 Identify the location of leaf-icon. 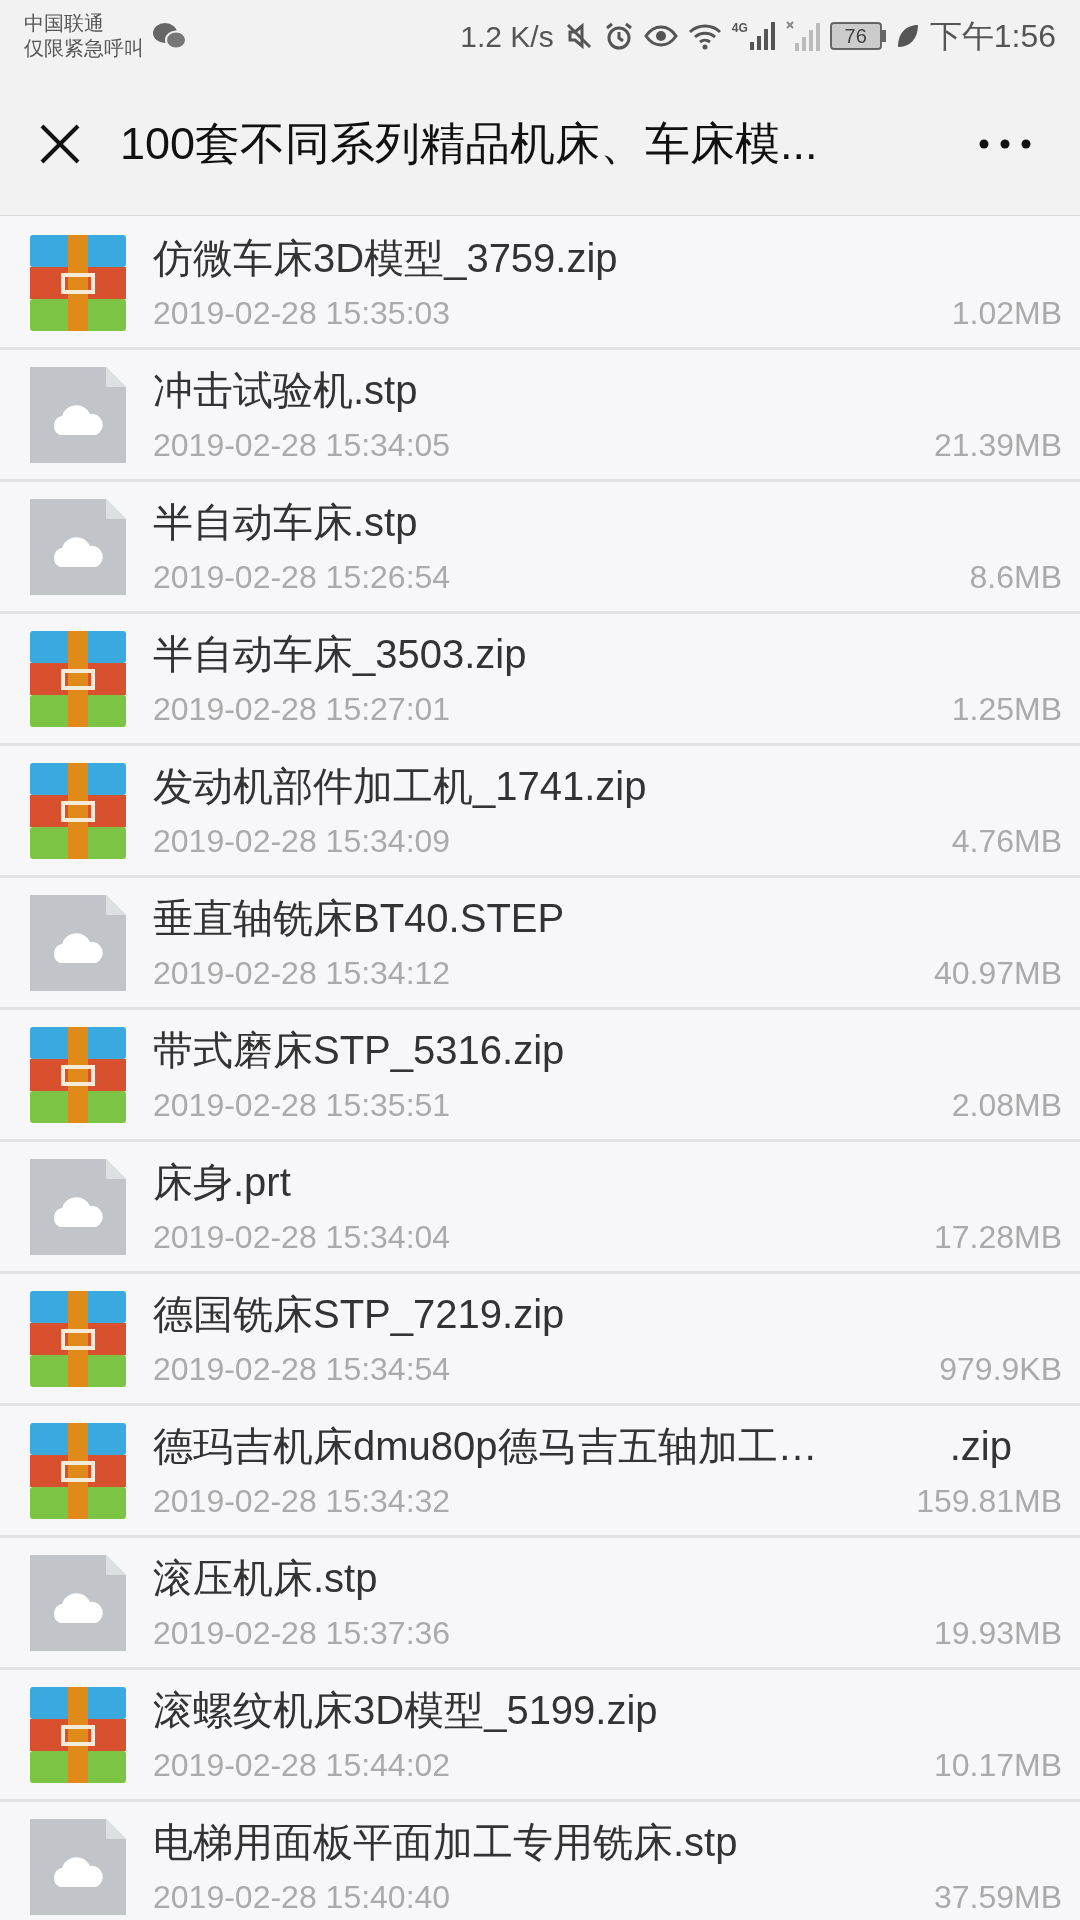
(907, 36).